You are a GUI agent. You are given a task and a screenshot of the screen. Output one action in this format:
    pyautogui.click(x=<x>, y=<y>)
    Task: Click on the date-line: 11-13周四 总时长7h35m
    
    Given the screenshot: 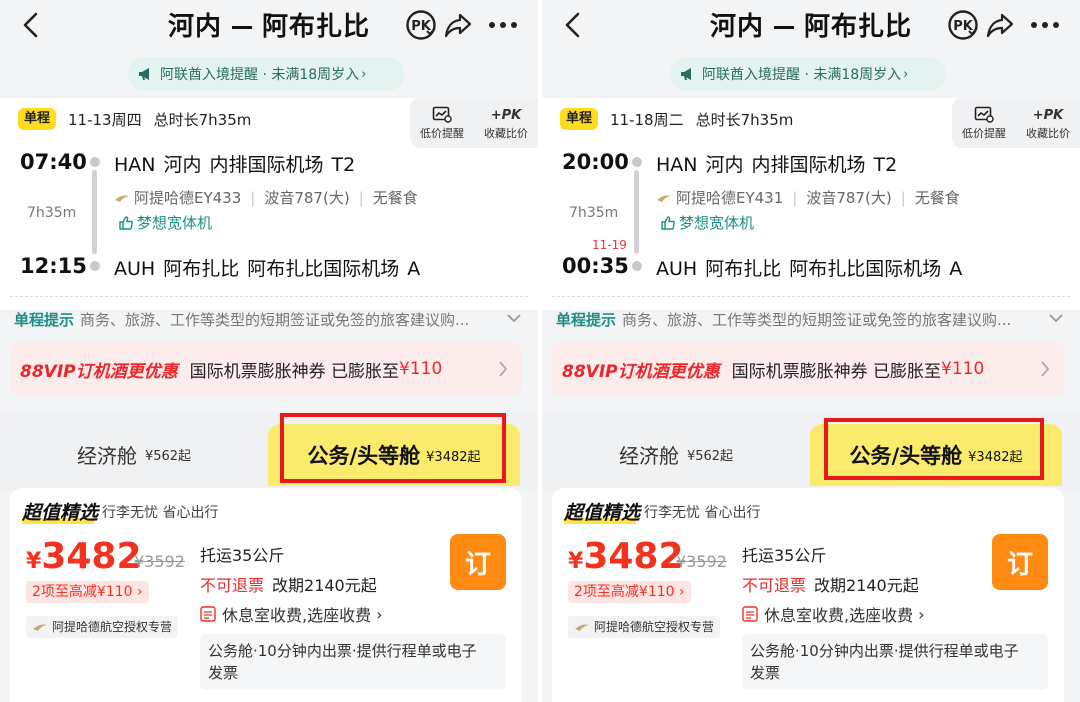 What is the action you would take?
    pyautogui.click(x=165, y=119)
    